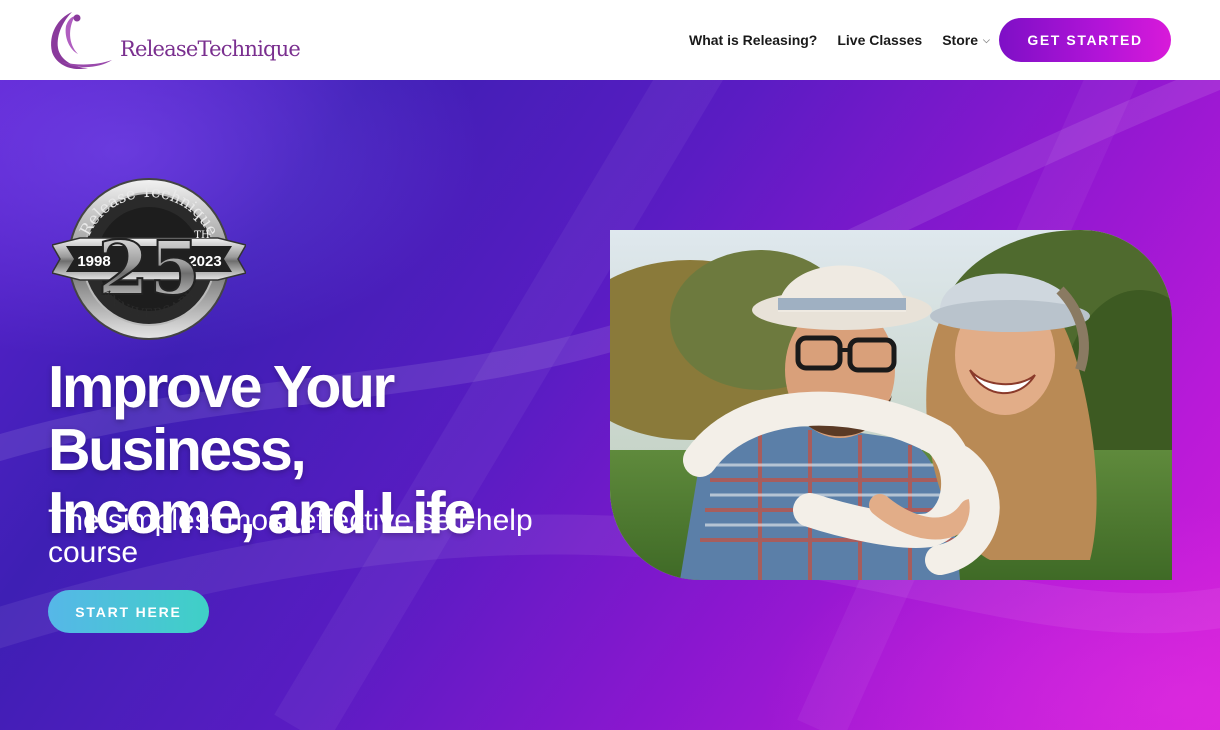 The width and height of the screenshot is (1220, 730). What do you see at coordinates (879, 40) in the screenshot?
I see `nav-live-classes: Live Classes` at bounding box center [879, 40].